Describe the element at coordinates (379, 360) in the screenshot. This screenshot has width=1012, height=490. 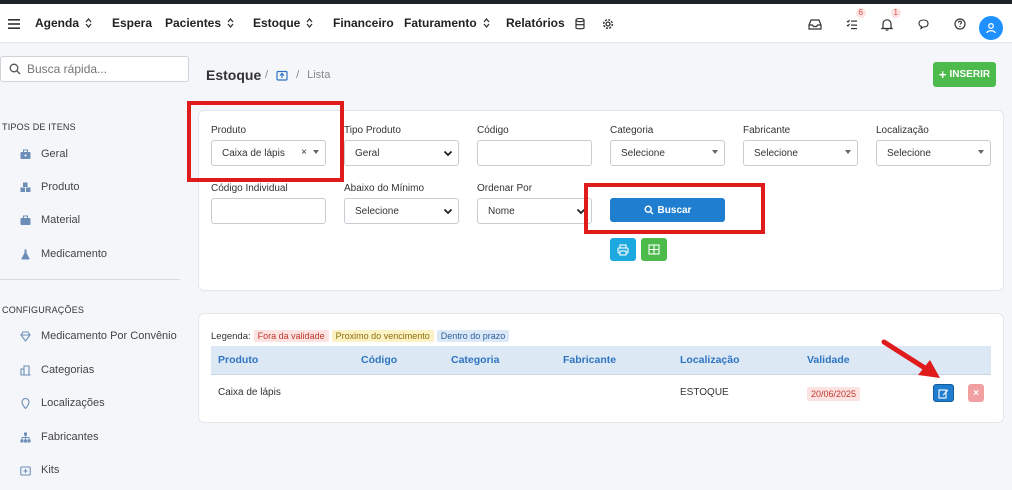
I see `column-header-codigo: Código` at that location.